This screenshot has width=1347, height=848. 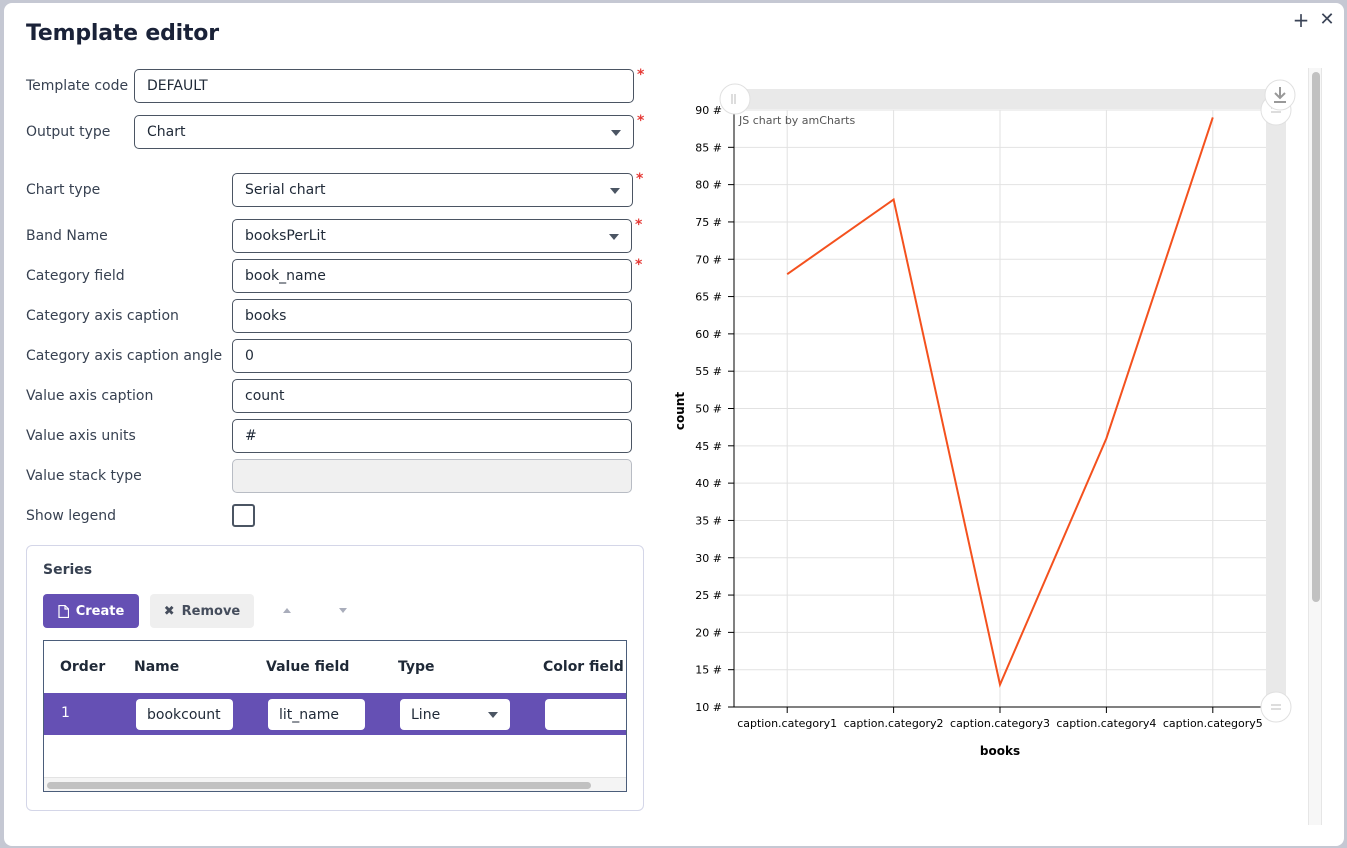 I want to click on template-code-label: Template code, so click(x=77, y=86).